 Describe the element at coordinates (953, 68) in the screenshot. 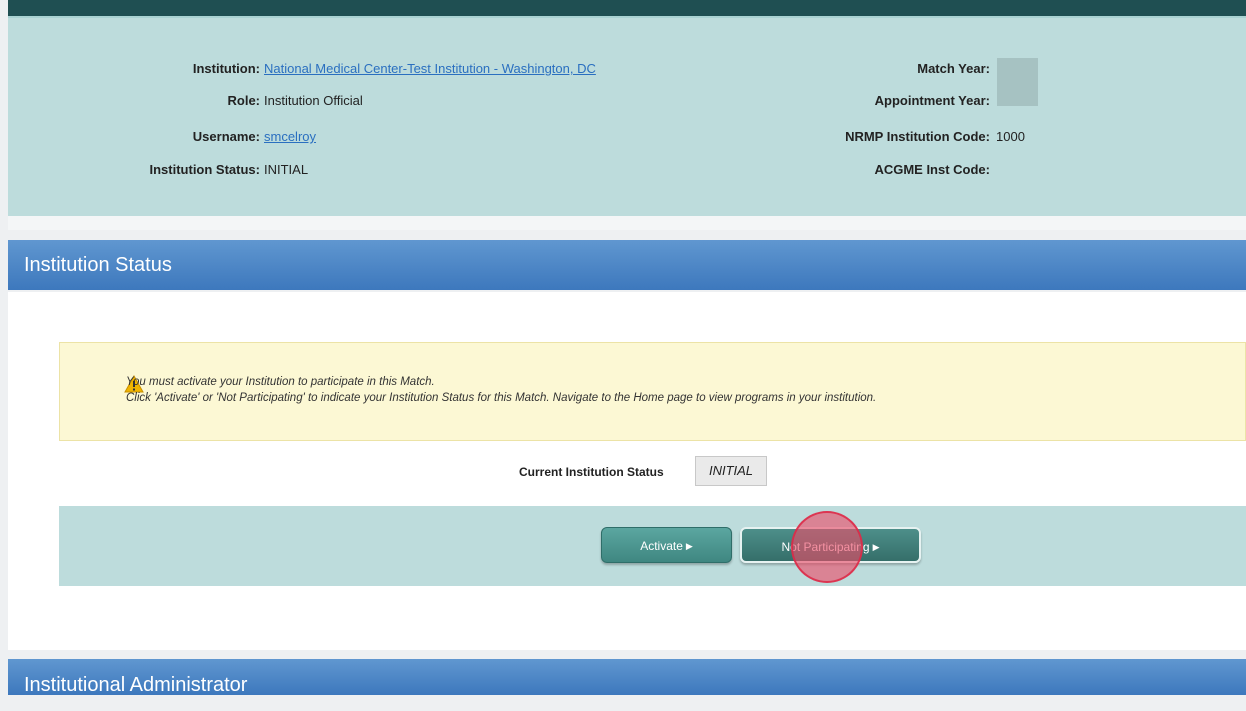

I see `match-year-label: Match Year:` at that location.